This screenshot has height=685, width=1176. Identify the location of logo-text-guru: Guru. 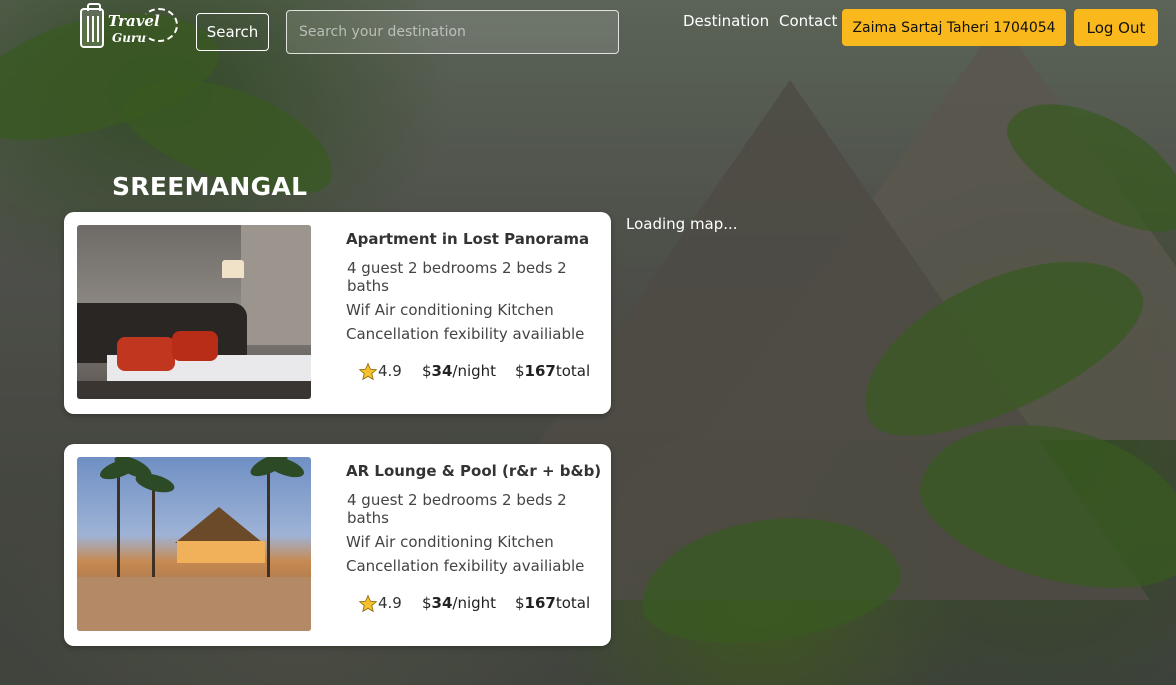
(129, 38).